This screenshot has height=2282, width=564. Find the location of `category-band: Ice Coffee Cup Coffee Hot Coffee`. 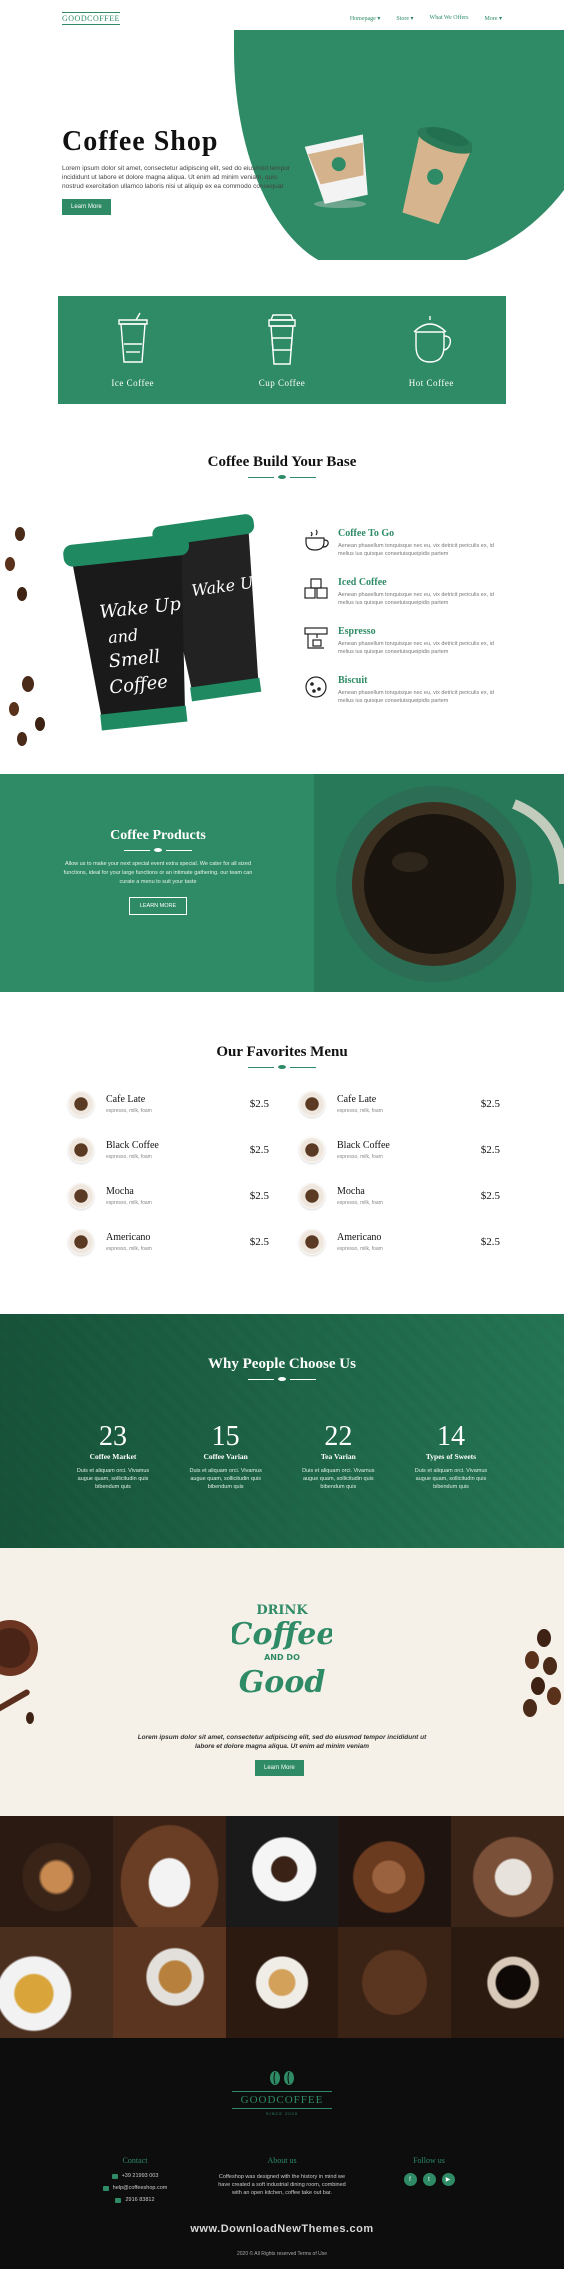

category-band: Ice Coffee Cup Coffee Hot Coffee is located at coordinates (282, 350).